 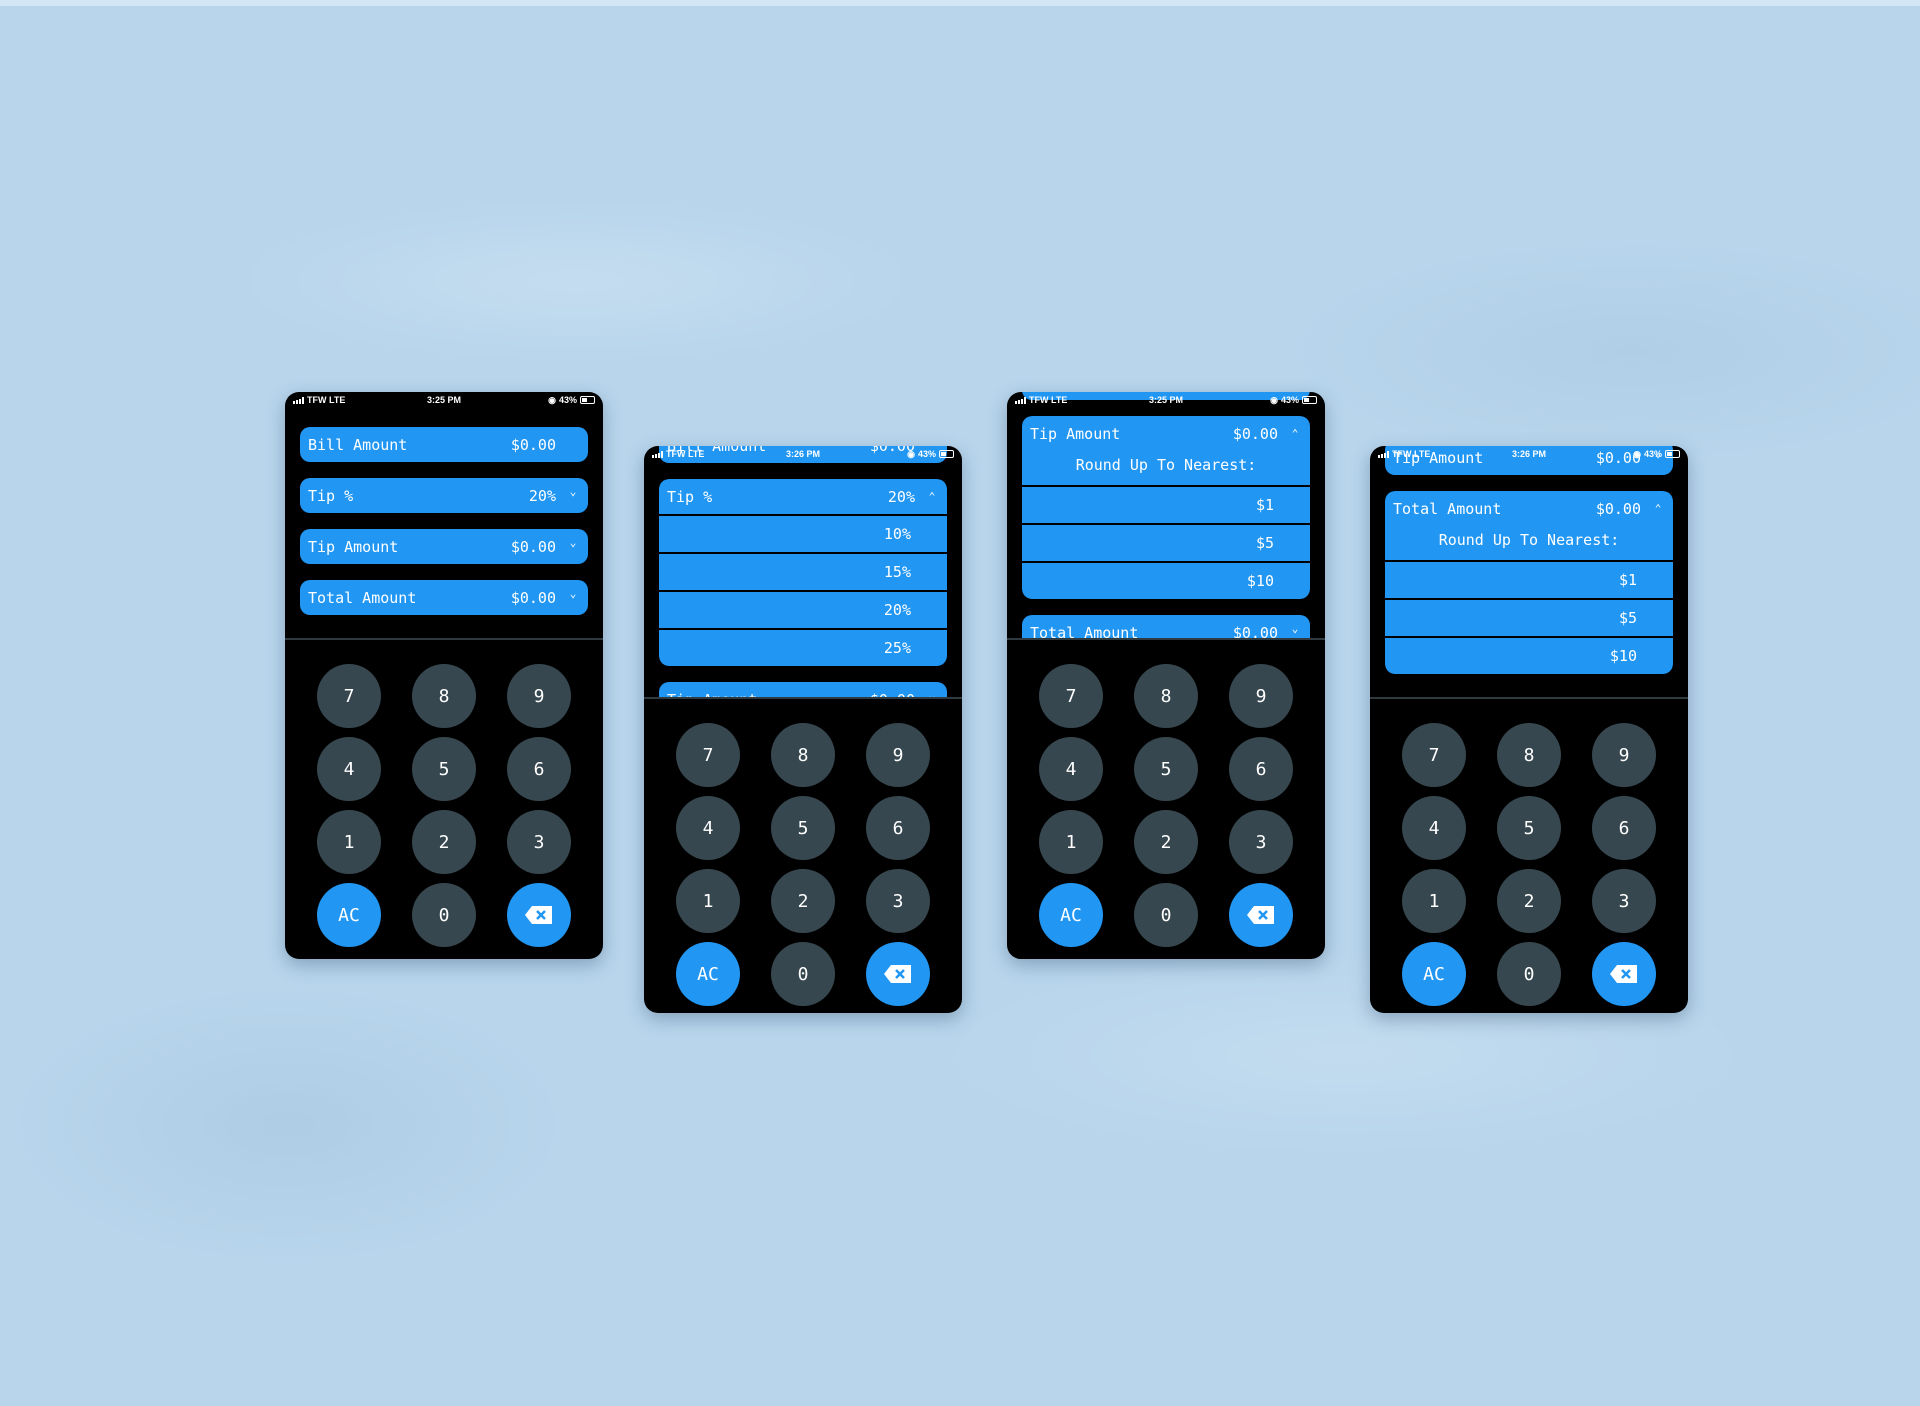 I want to click on tip-amount-header: Tip Amount $0.00 ⌃, so click(x=1166, y=433).